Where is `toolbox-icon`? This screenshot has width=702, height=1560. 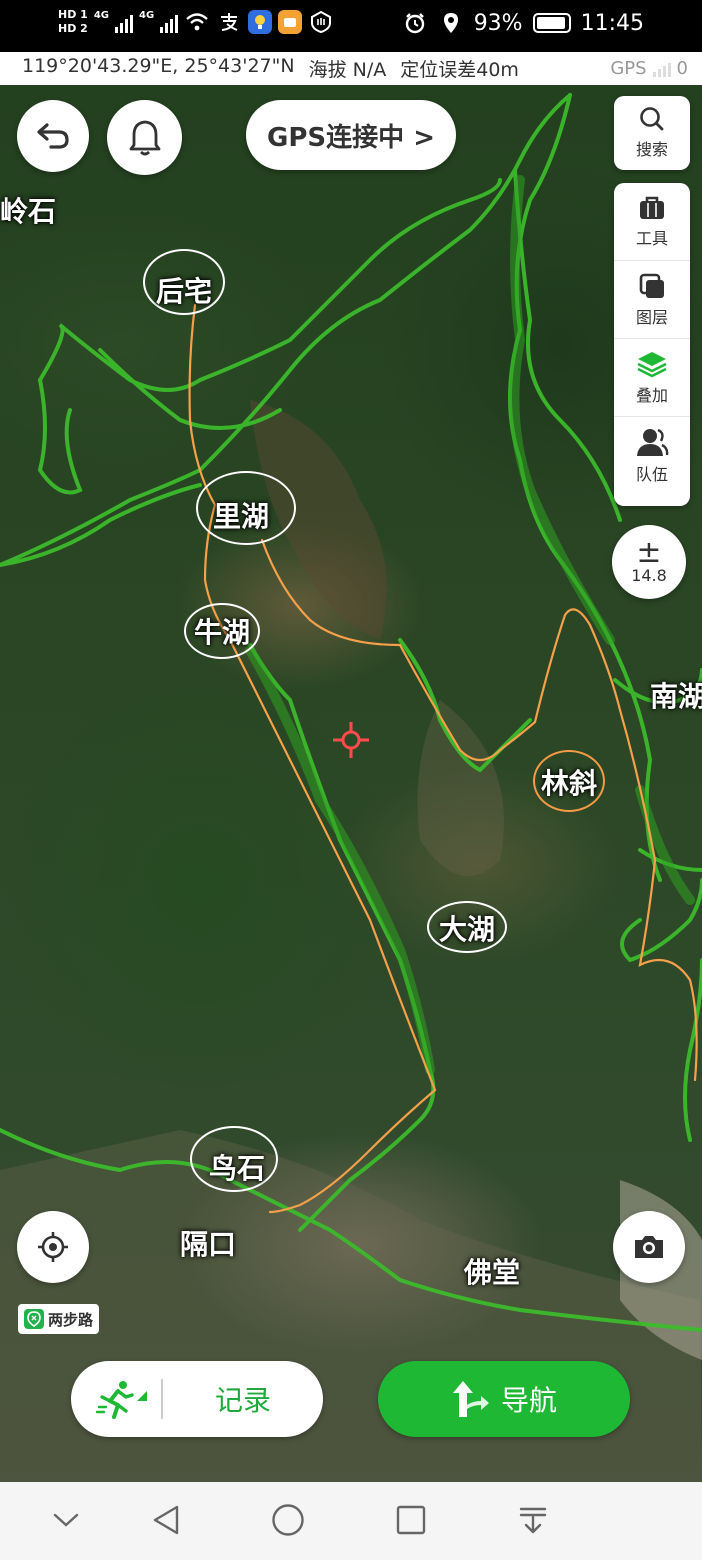
toolbox-icon is located at coordinates (652, 207).